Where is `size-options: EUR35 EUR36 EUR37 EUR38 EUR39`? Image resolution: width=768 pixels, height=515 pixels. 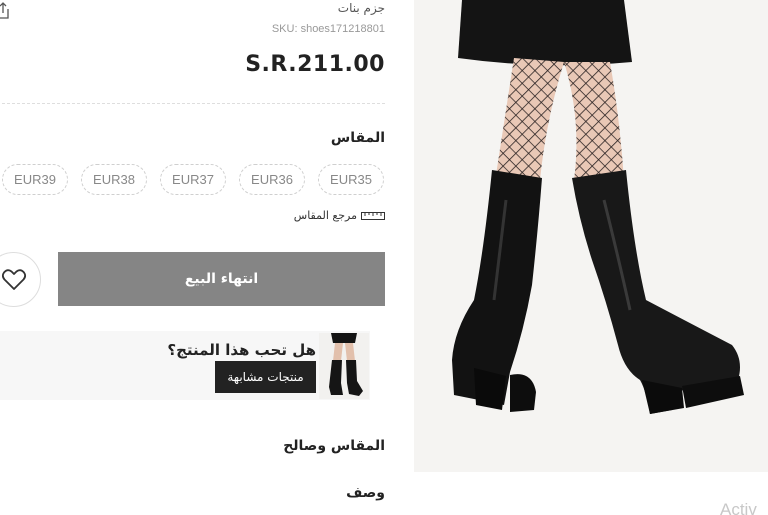 size-options: EUR35 EUR36 EUR37 EUR38 EUR39 is located at coordinates (193, 180).